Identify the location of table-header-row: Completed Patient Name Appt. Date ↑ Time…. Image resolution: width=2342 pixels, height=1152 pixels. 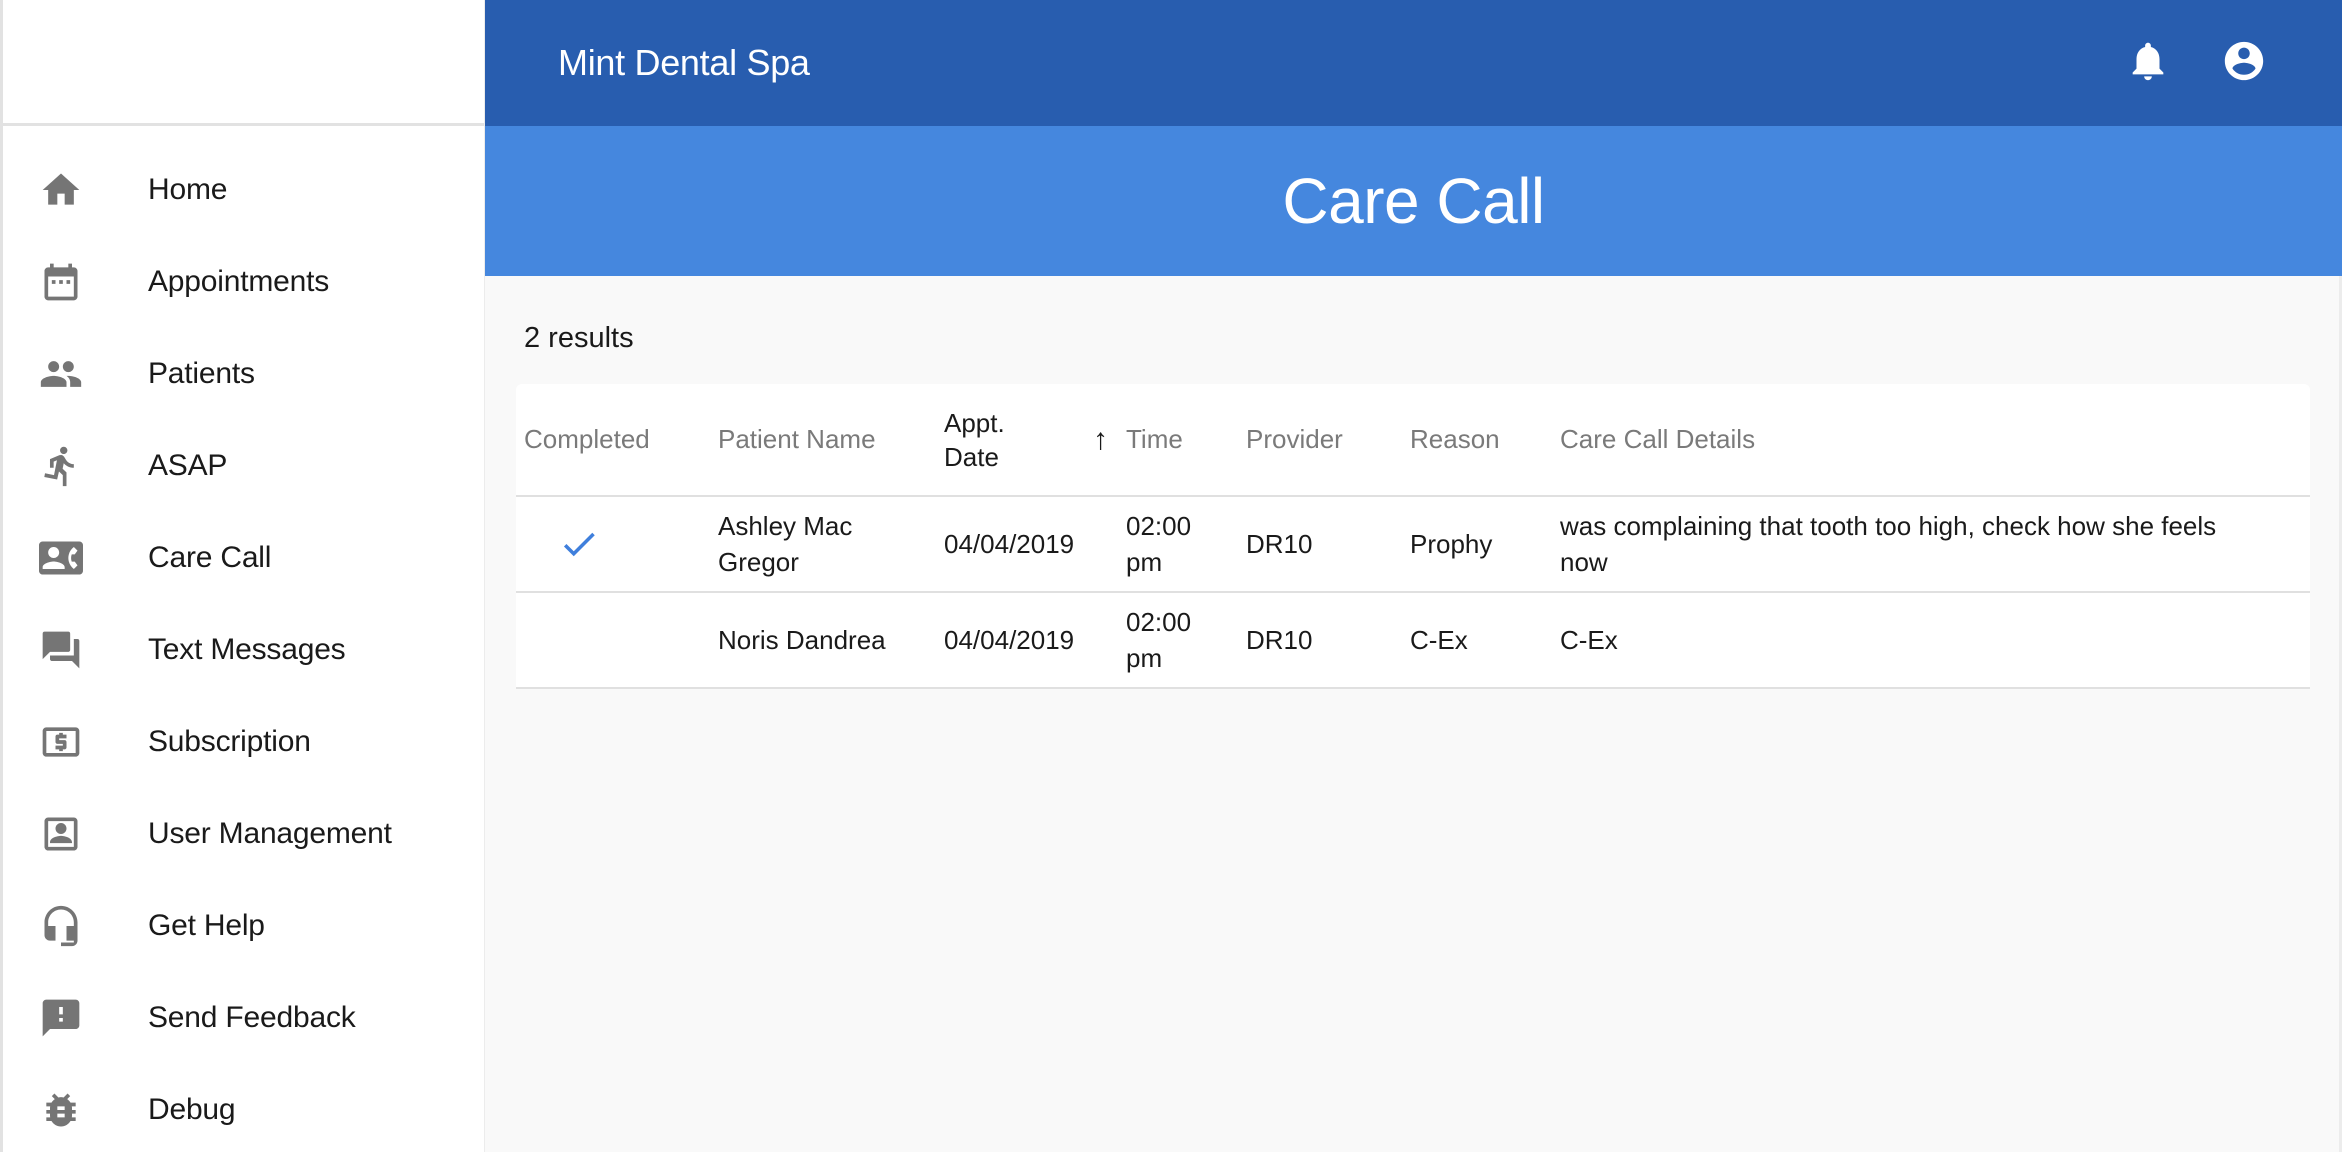
(1413, 440).